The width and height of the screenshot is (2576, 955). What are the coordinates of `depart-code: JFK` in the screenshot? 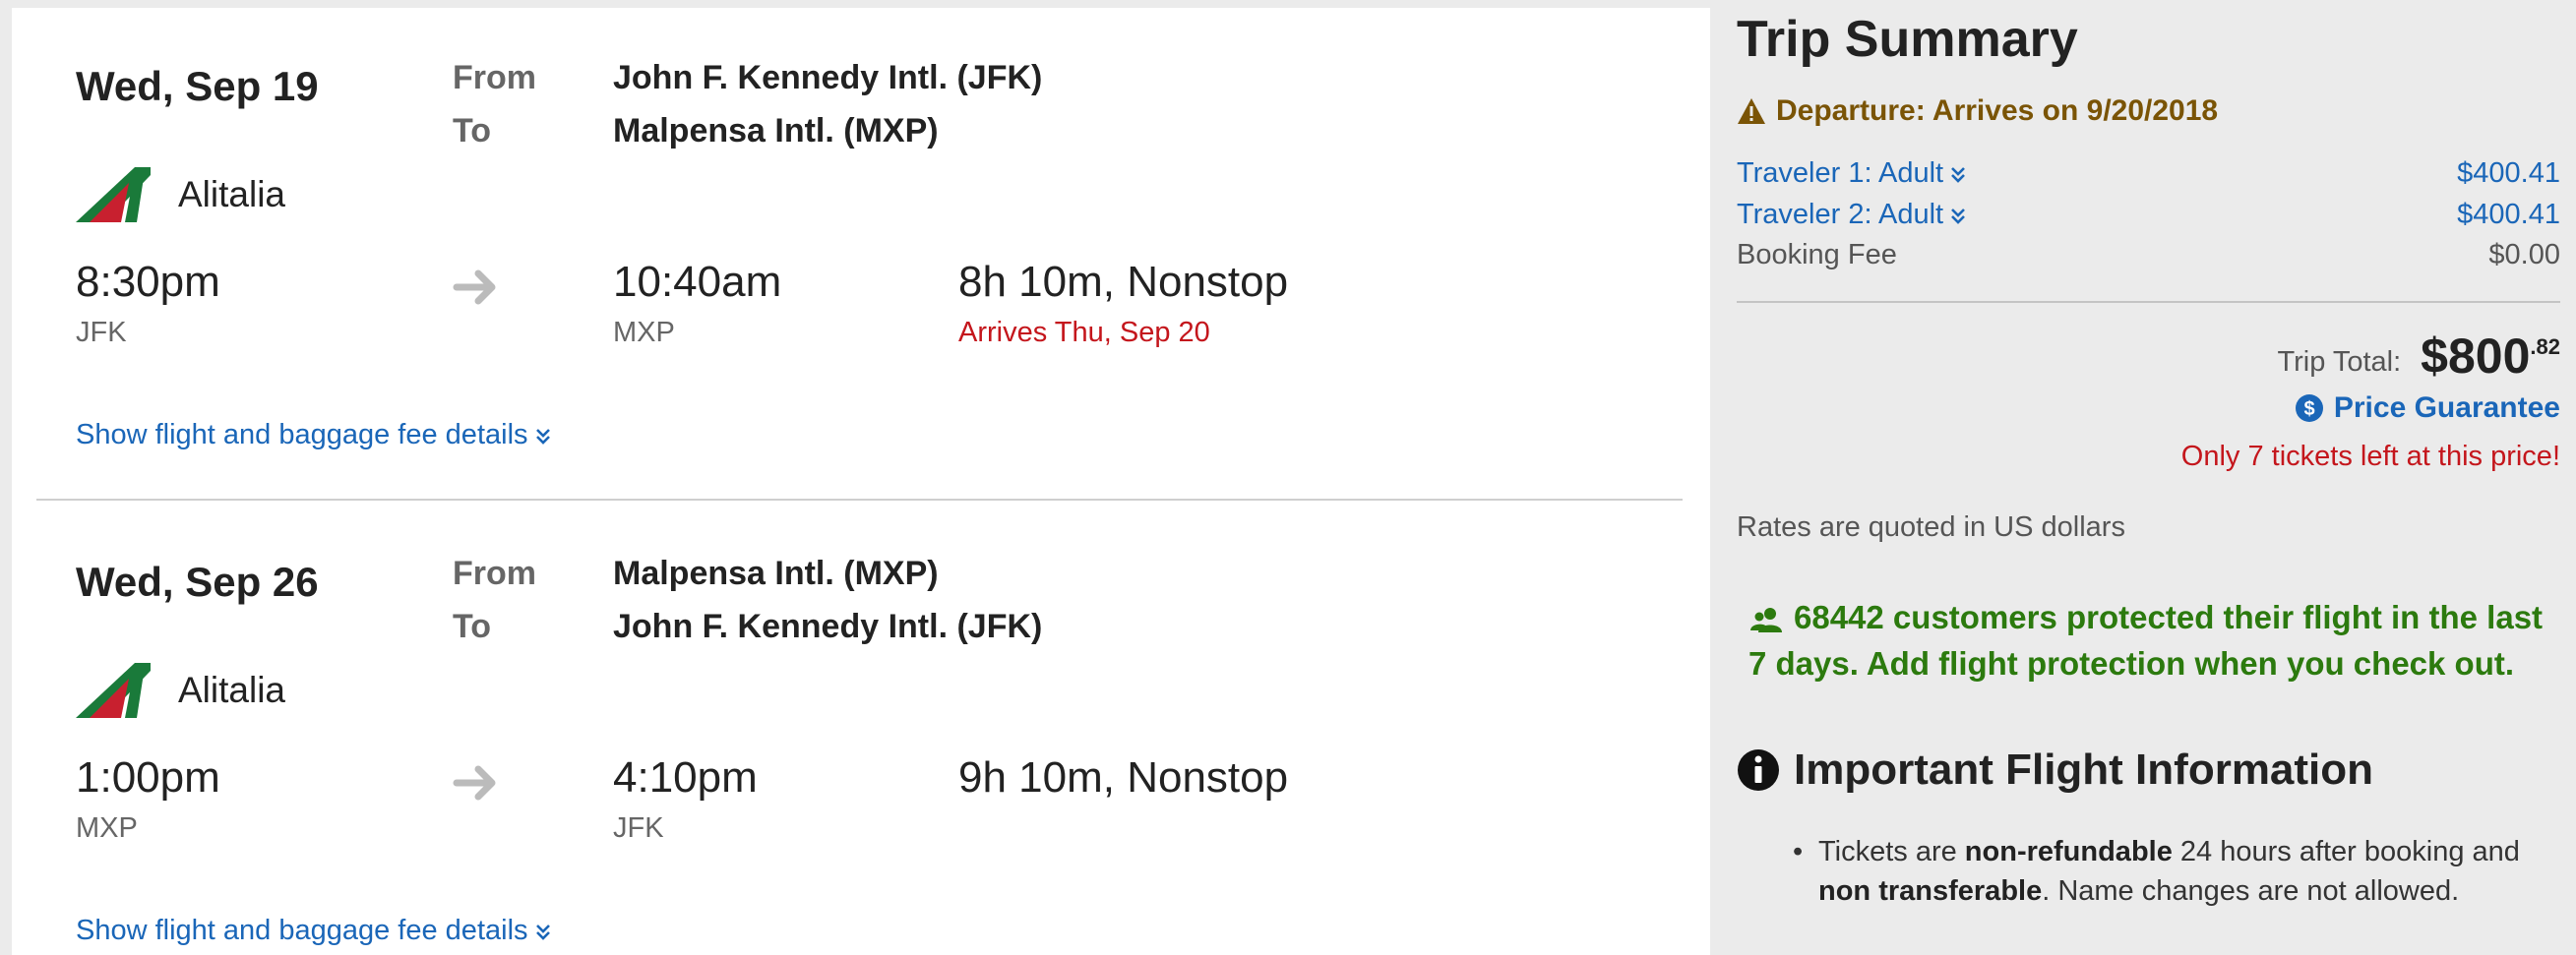 It's located at (101, 332).